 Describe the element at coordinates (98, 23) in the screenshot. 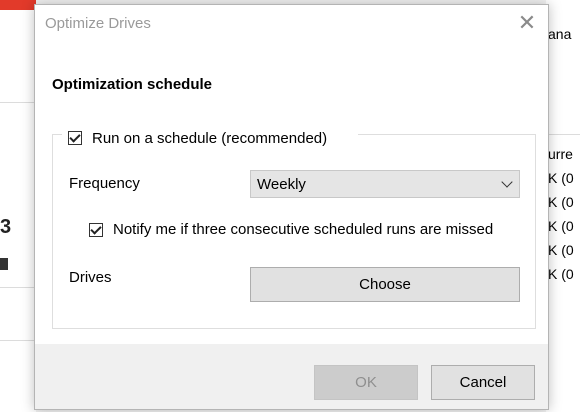

I see `dialog-title: Optimize Drives` at that location.